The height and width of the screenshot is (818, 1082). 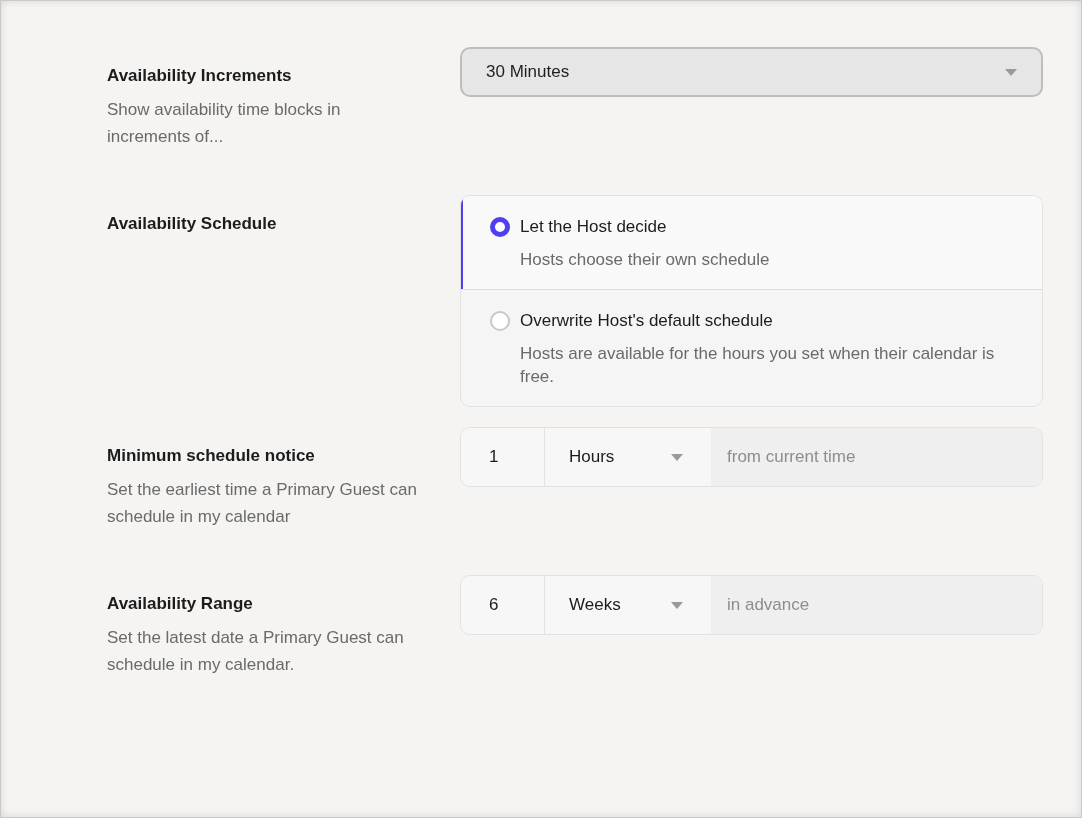 What do you see at coordinates (876, 457) in the screenshot?
I see `suffix-label: from current time` at bounding box center [876, 457].